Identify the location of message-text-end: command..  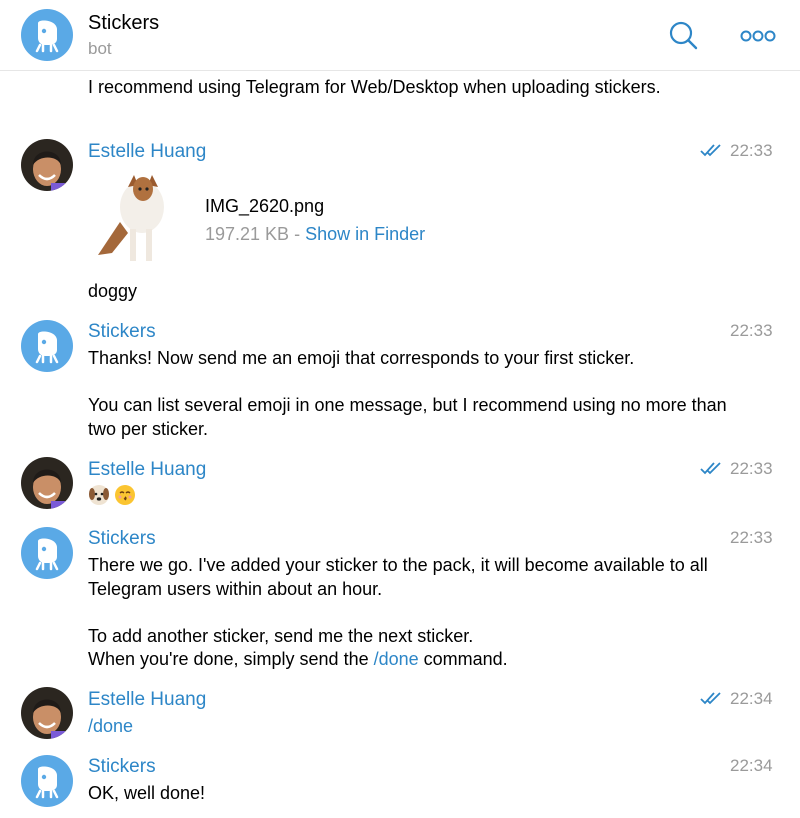
(463, 659).